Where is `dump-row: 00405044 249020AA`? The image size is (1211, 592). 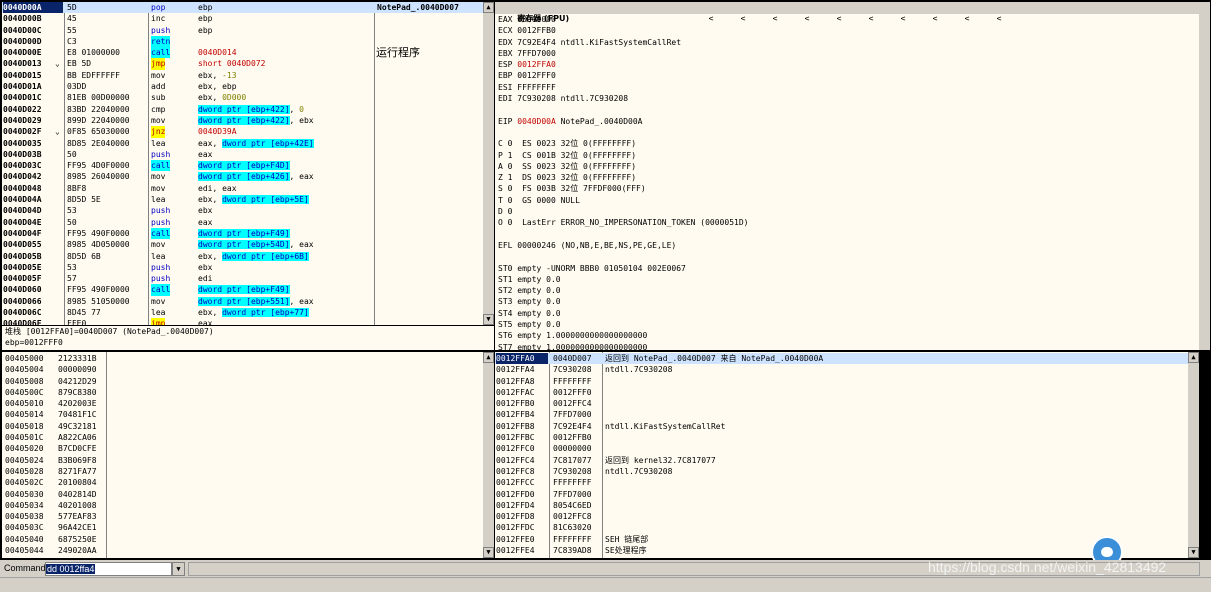
dump-row: 00405044 249020AA is located at coordinates (242, 550).